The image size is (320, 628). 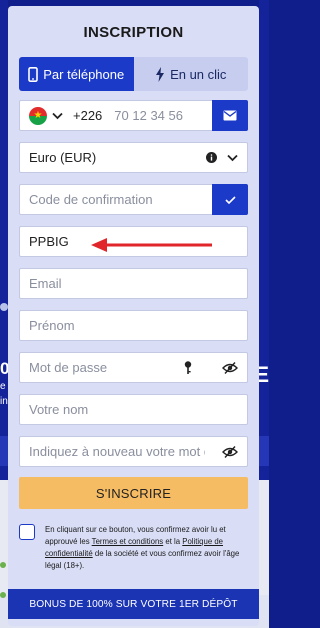 What do you see at coordinates (4, 401) in the screenshot?
I see `background-text: in` at bounding box center [4, 401].